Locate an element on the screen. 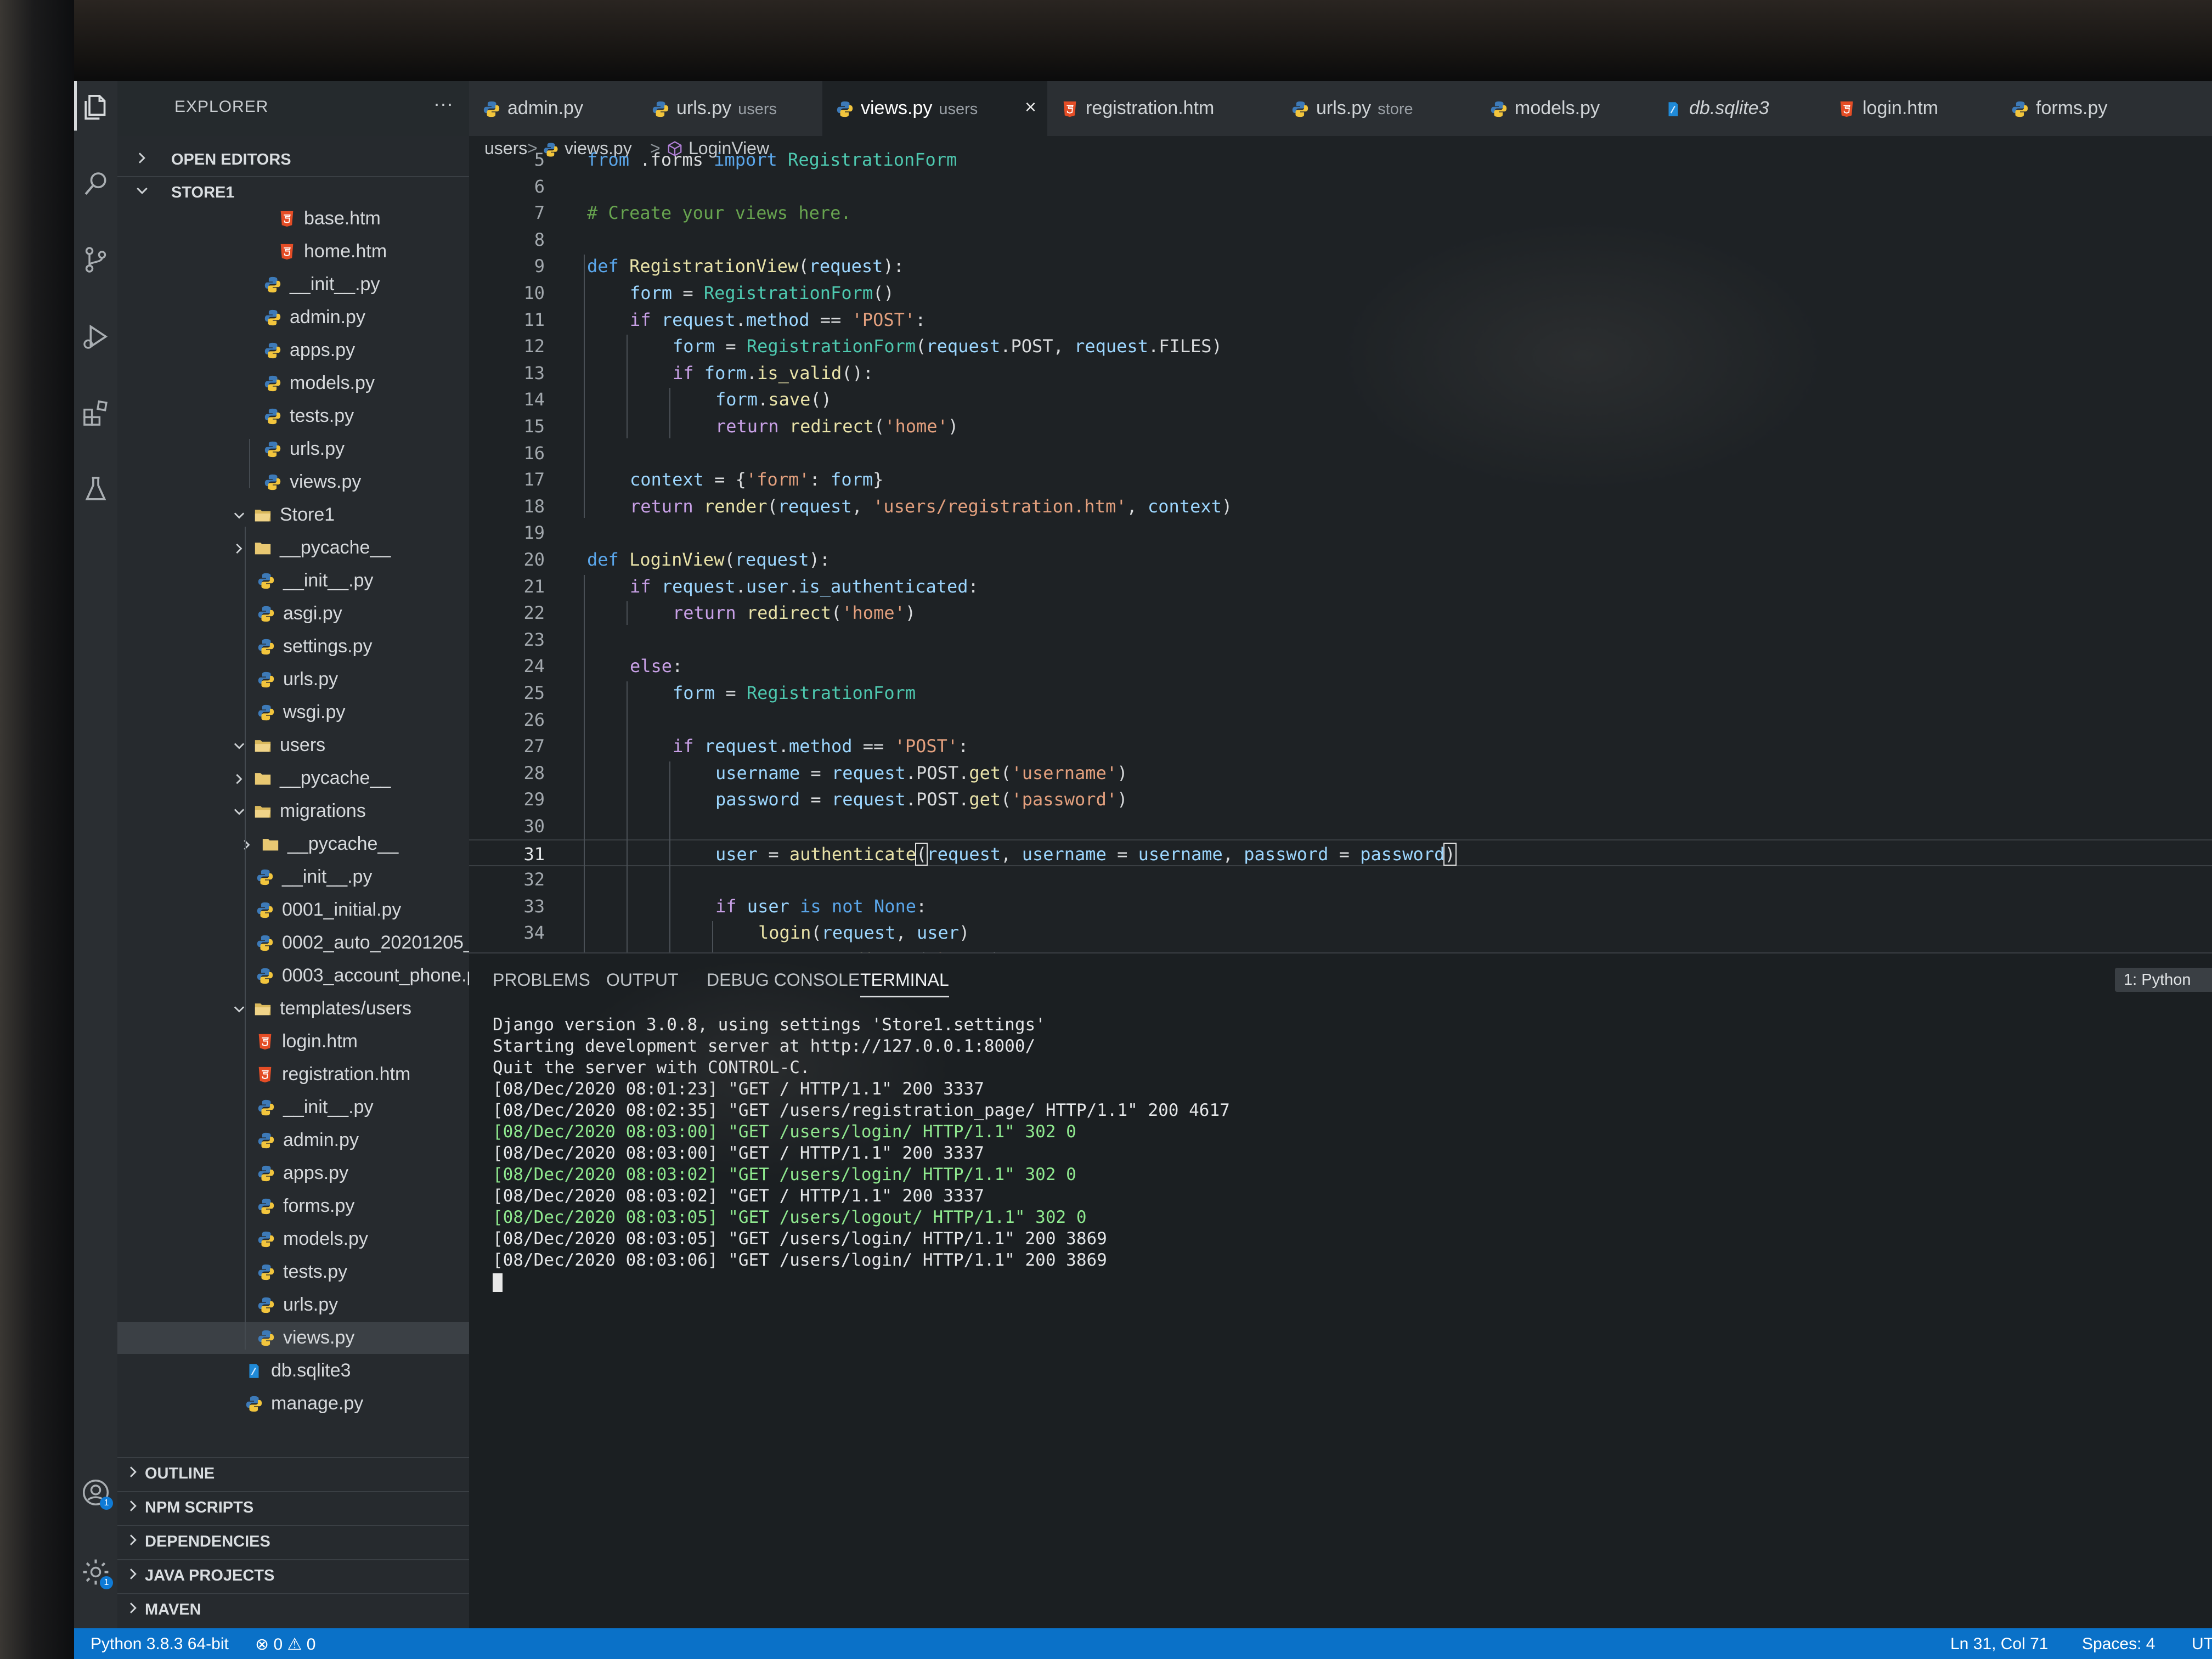  terminal-select: 1: Python is located at coordinates (2163, 980).